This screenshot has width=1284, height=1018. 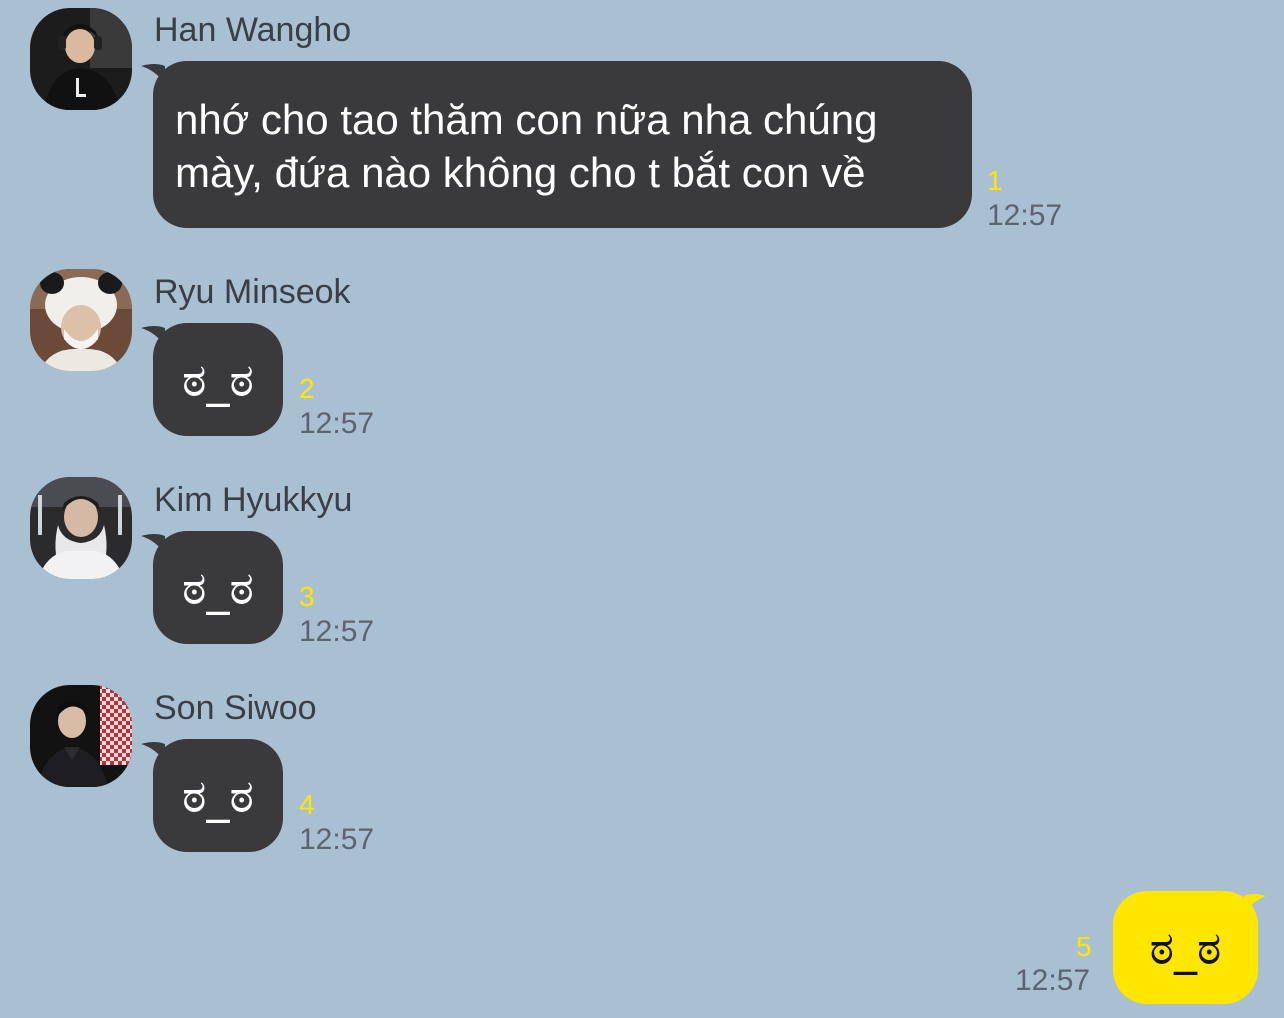 What do you see at coordinates (253, 30) in the screenshot?
I see `sender-name: Han Wangho` at bounding box center [253, 30].